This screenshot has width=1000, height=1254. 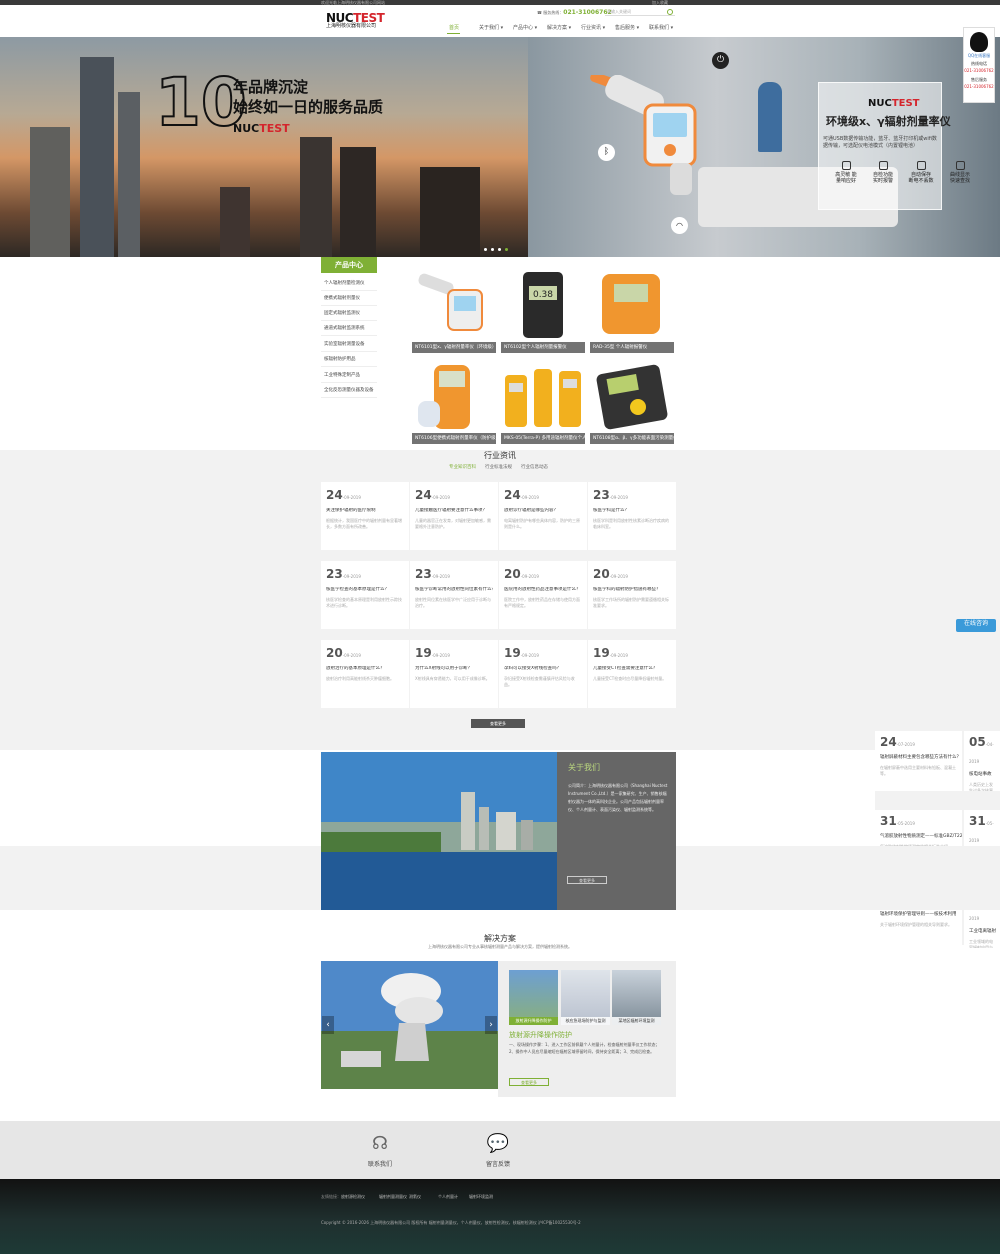 I want to click on nav-about: 关于我们 ▾, so click(x=491, y=27).